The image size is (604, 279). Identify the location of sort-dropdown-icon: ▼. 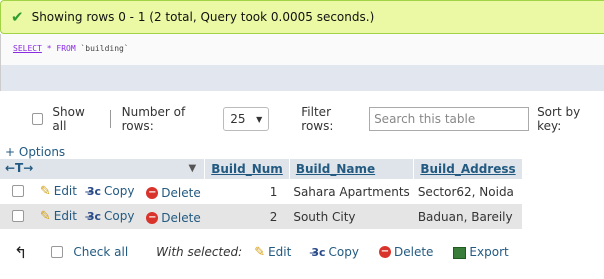
(193, 168).